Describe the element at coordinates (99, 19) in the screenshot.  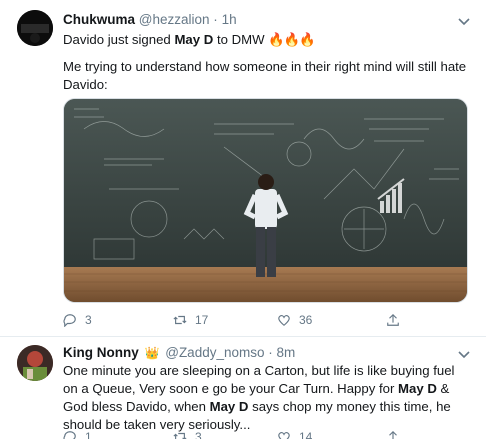
I see `display-name: Chukwuma` at that location.